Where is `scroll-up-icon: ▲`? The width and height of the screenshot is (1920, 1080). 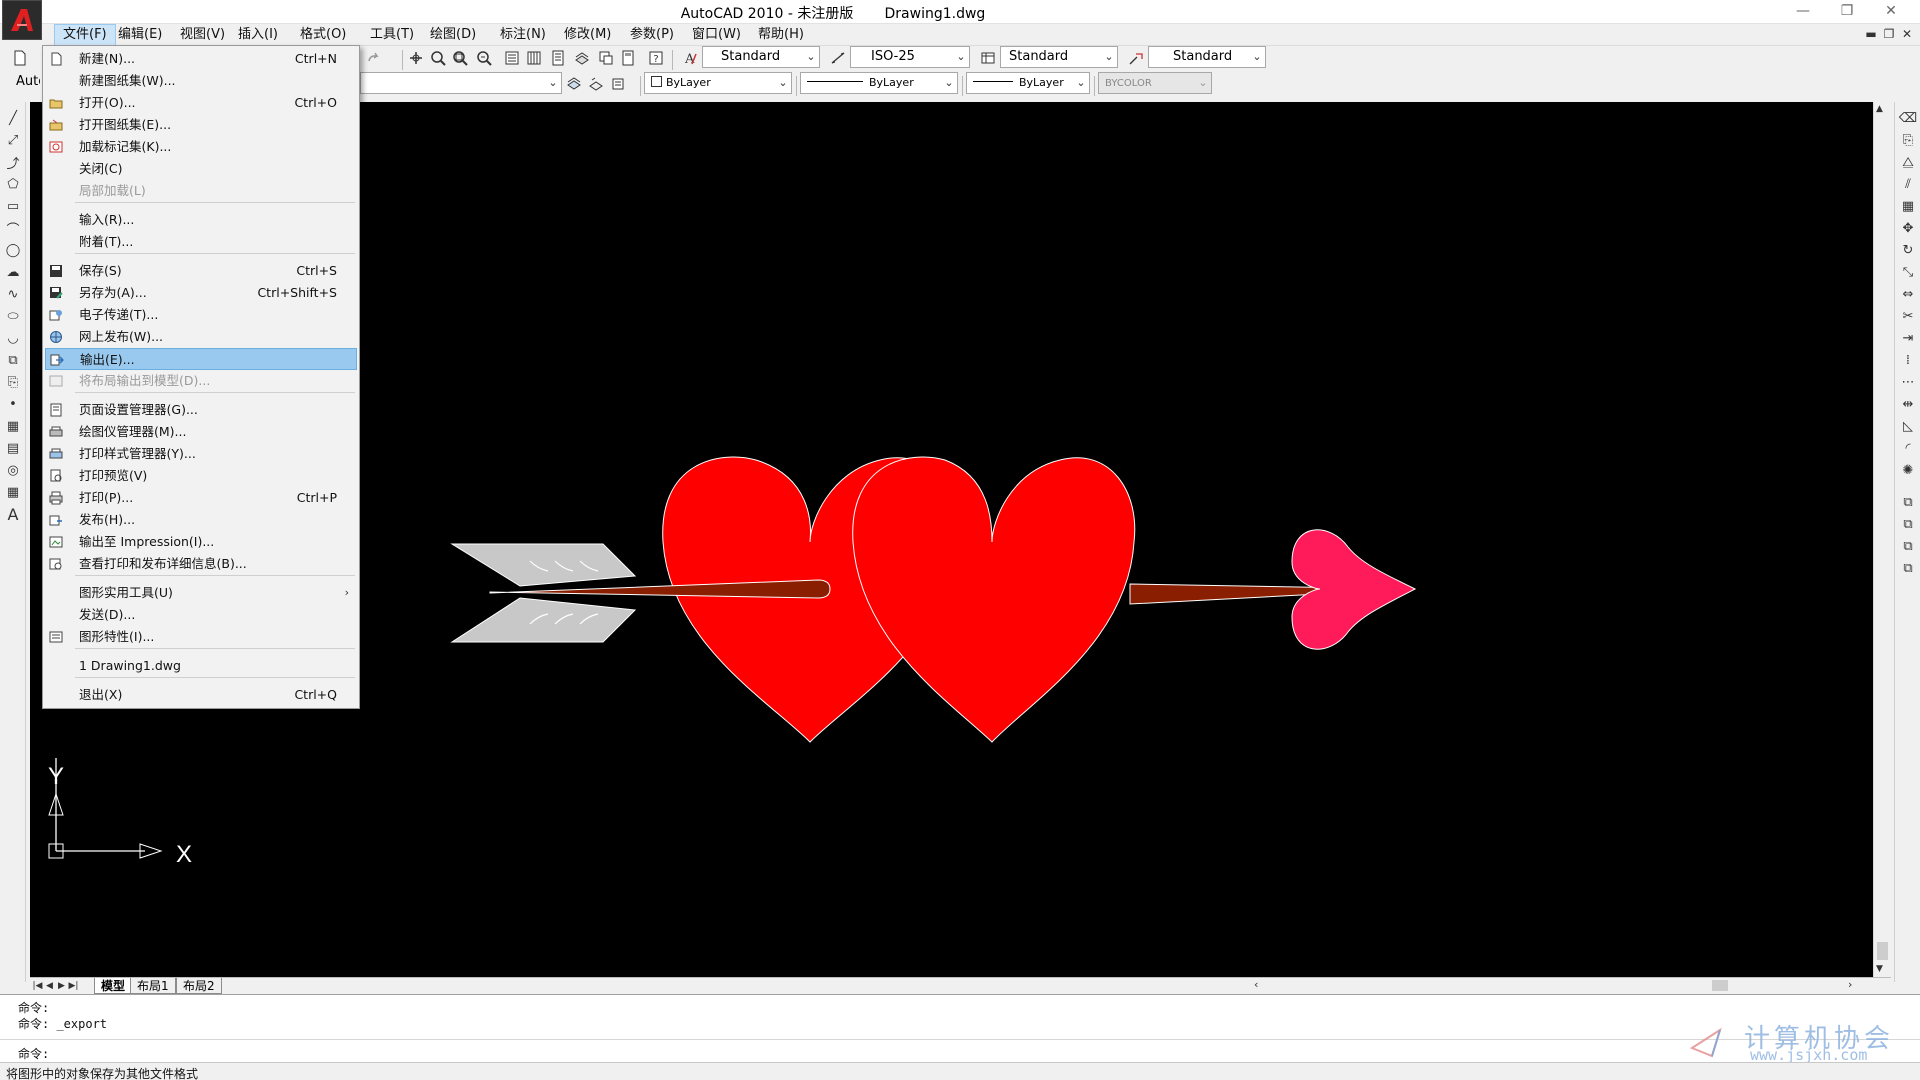
scroll-up-icon: ▲ is located at coordinates (1879, 109).